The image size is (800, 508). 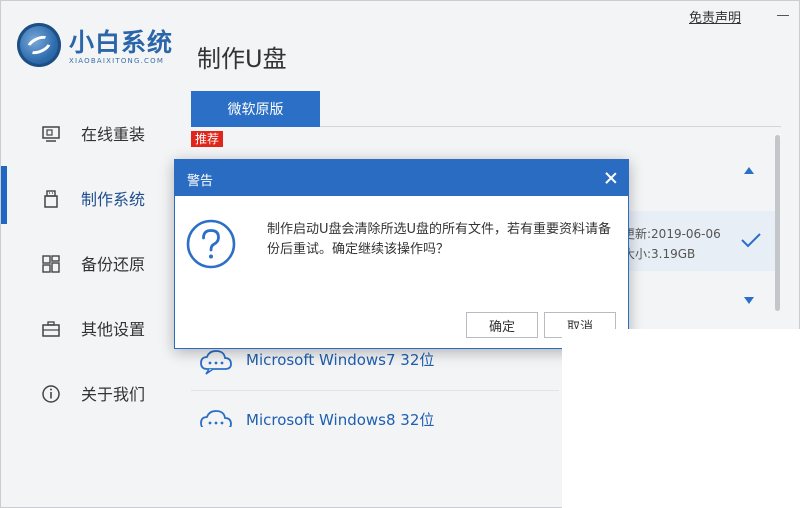 I want to click on usb-drive-icon, so click(x=51, y=199).